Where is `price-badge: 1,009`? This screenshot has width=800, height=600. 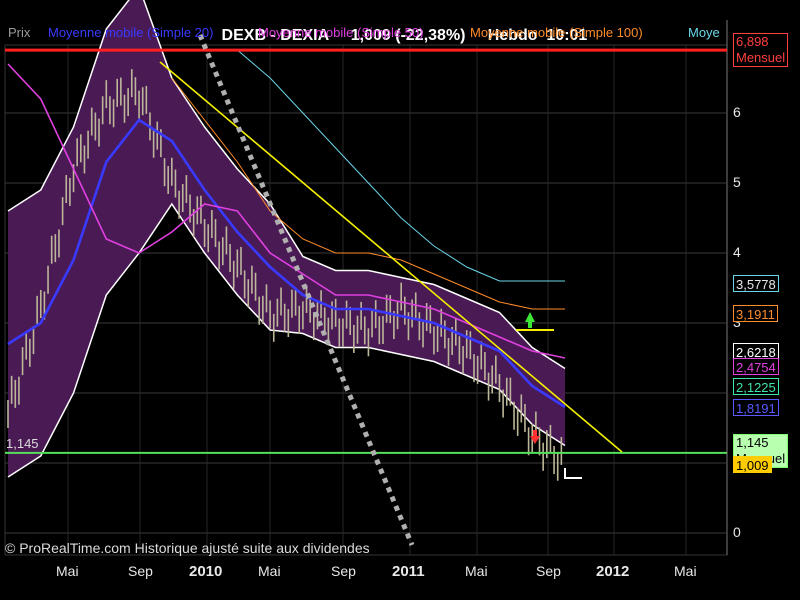 price-badge: 1,009 is located at coordinates (752, 464).